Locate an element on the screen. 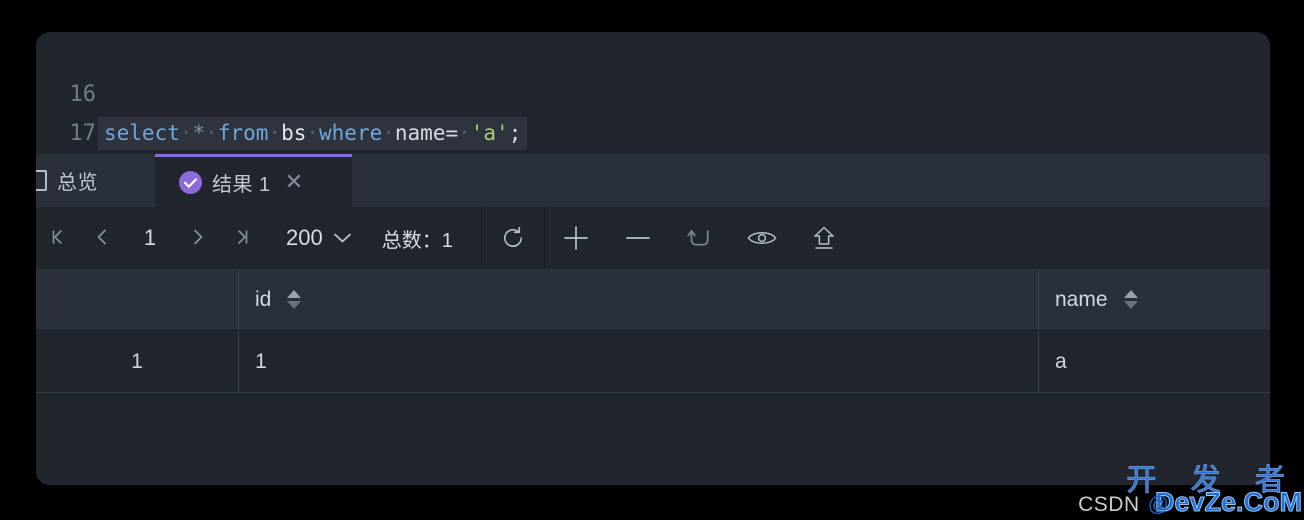 The height and width of the screenshot is (520, 1304). sql-token-string: 'a' is located at coordinates (489, 133).